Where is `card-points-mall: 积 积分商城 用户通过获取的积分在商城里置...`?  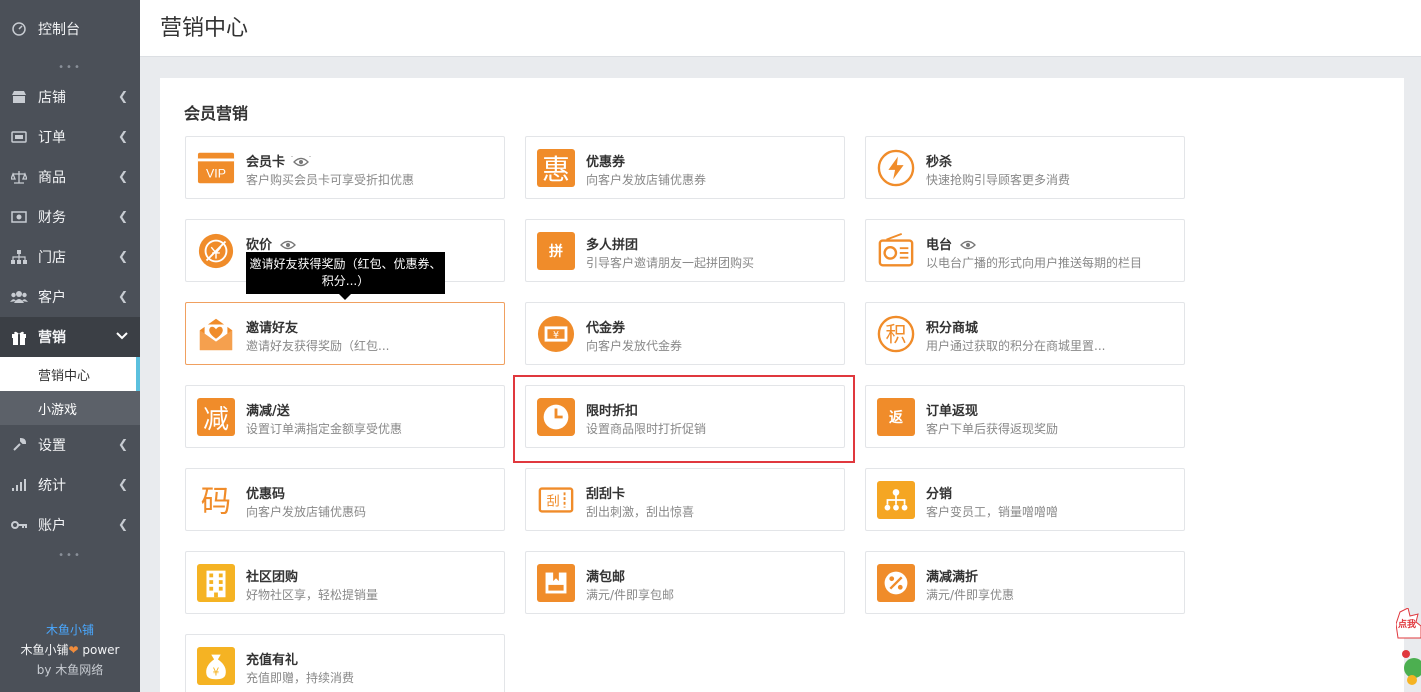
card-points-mall: 积 积分商城 用户通过获取的积分在商城里置... is located at coordinates (1025, 333).